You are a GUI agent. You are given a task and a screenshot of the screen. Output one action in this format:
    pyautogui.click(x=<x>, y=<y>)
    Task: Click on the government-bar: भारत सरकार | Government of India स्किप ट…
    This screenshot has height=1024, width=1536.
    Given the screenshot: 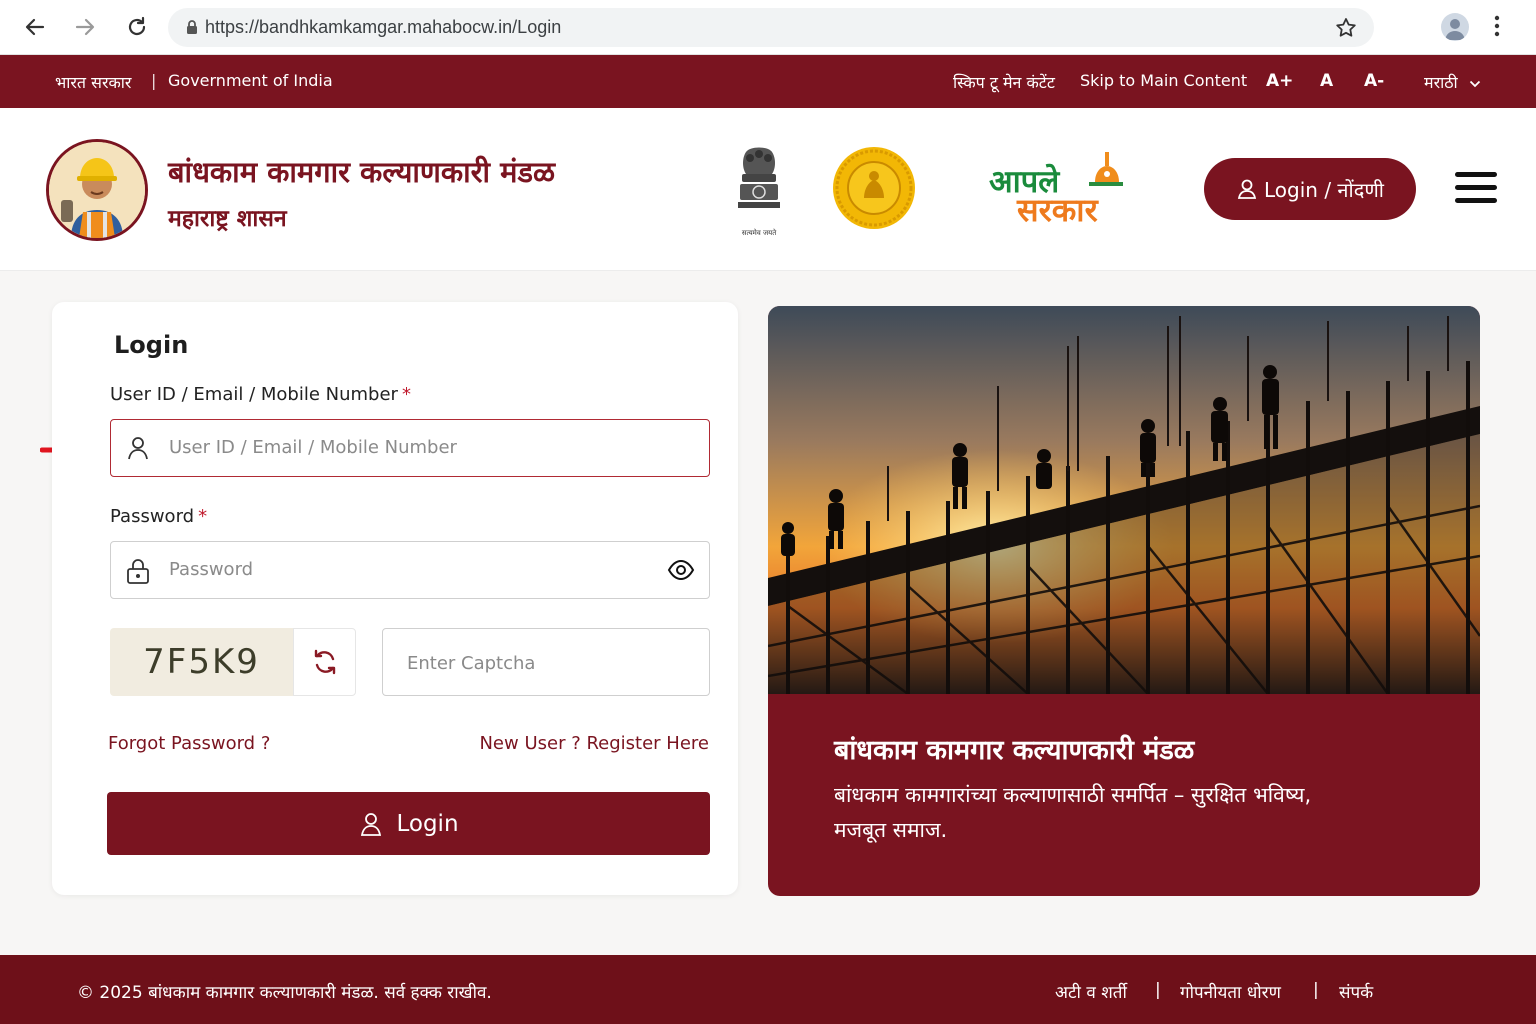 What is the action you would take?
    pyautogui.click(x=768, y=81)
    